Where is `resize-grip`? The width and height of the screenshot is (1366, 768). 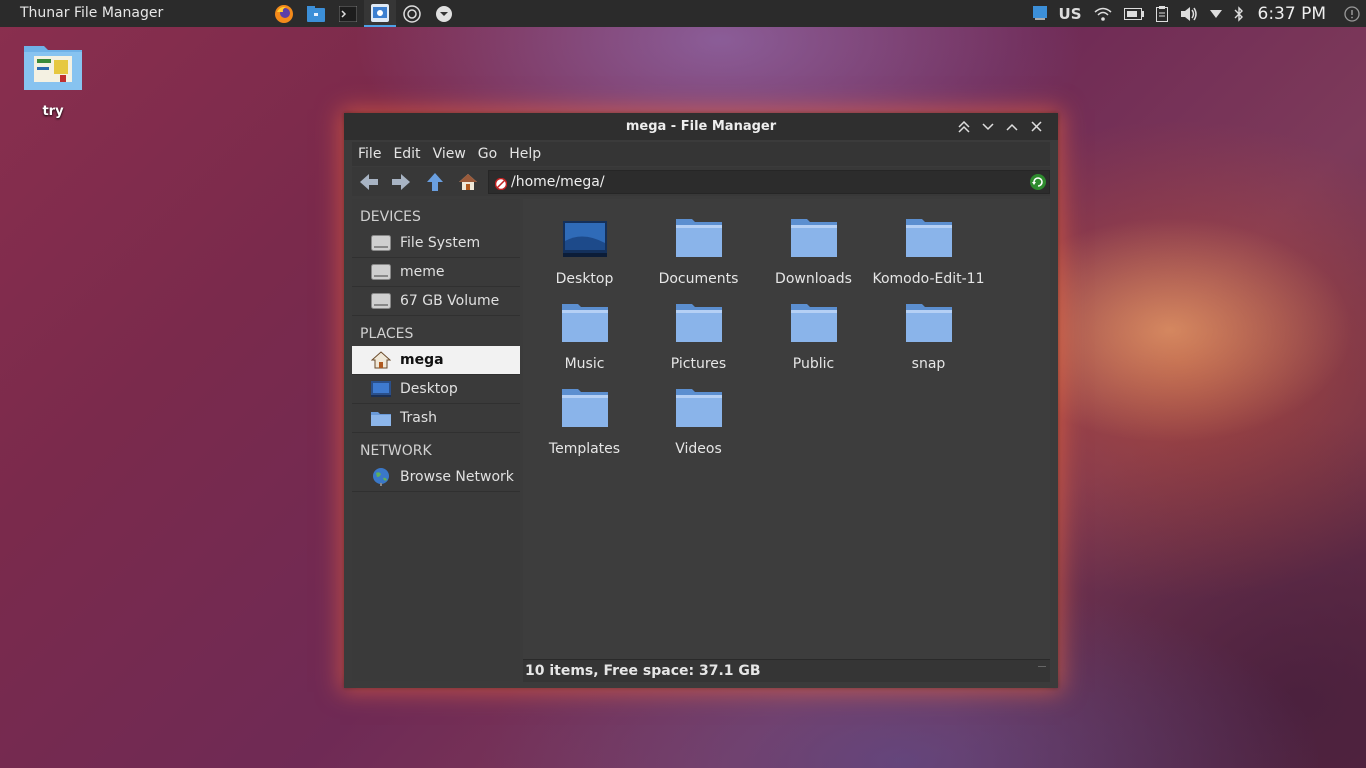
resize-grip is located at coordinates (1042, 667).